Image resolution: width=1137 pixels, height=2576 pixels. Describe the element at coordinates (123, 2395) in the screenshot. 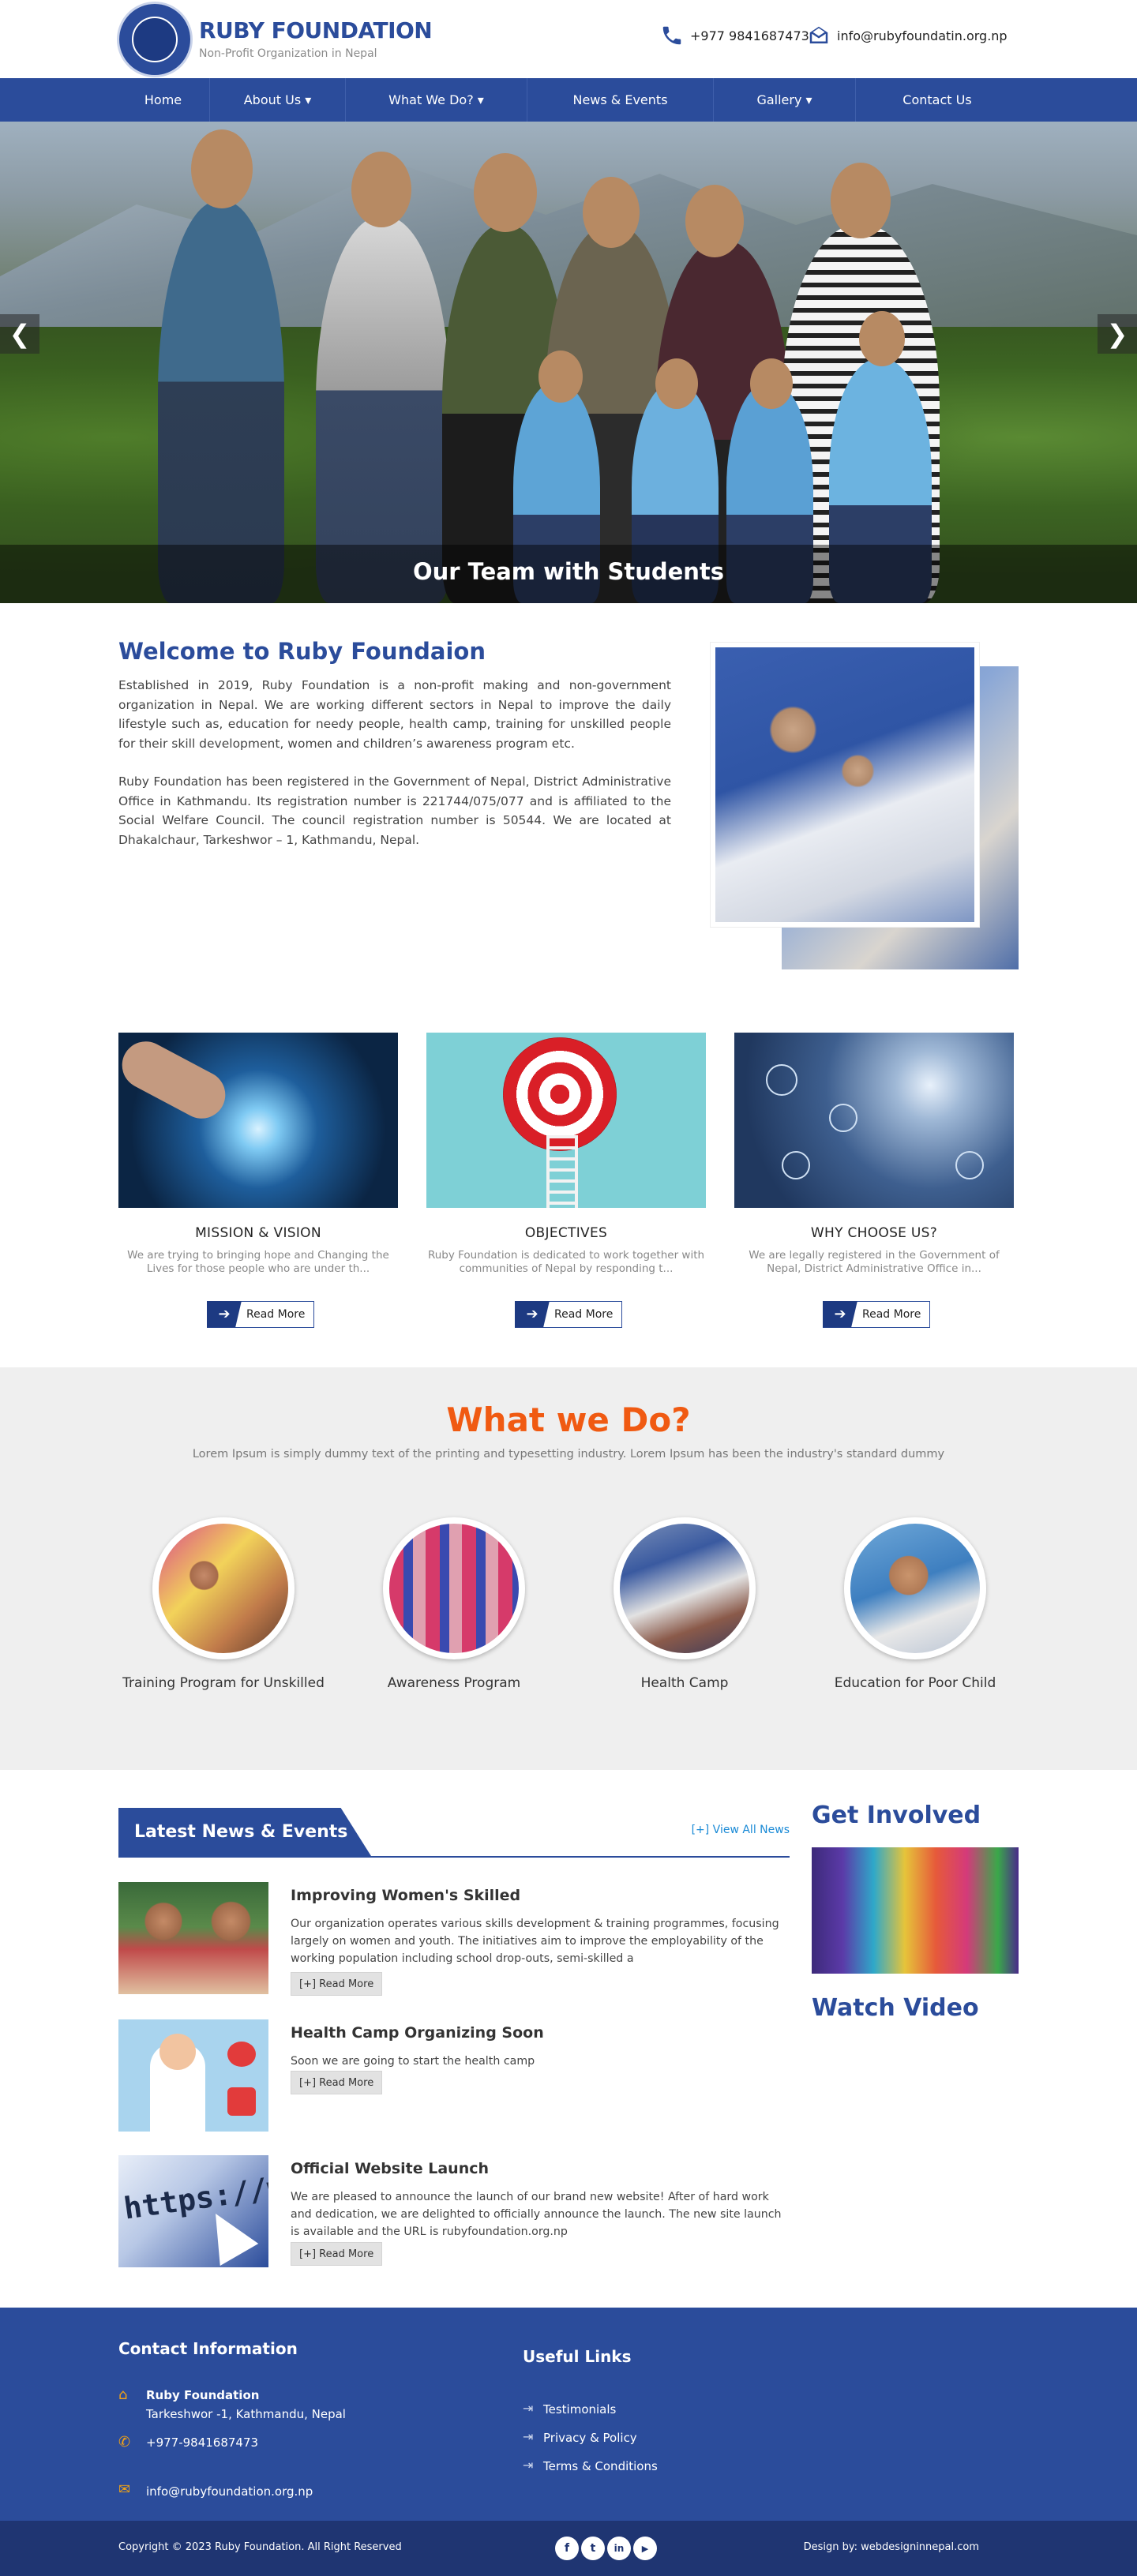

I see `home-icon: ⌂` at that location.